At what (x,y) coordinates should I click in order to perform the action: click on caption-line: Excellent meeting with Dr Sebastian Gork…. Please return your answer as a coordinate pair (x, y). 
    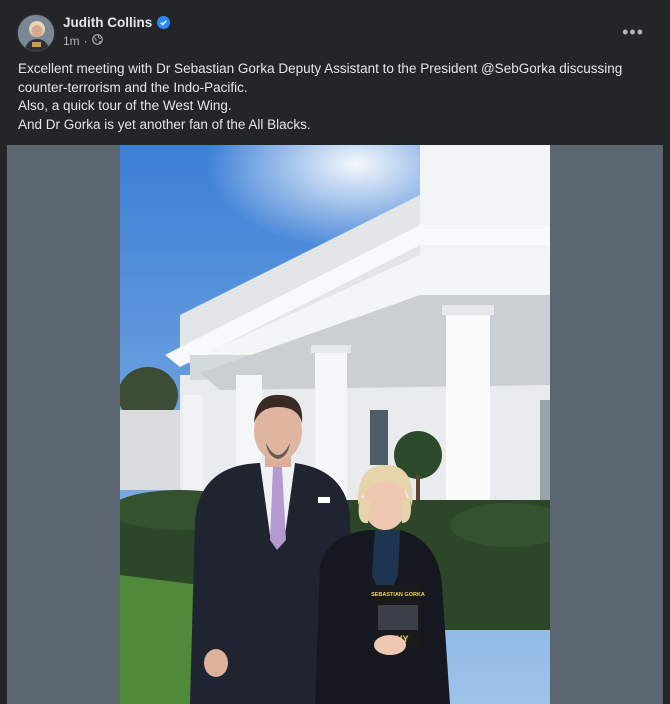
    Looking at the image, I should click on (320, 78).